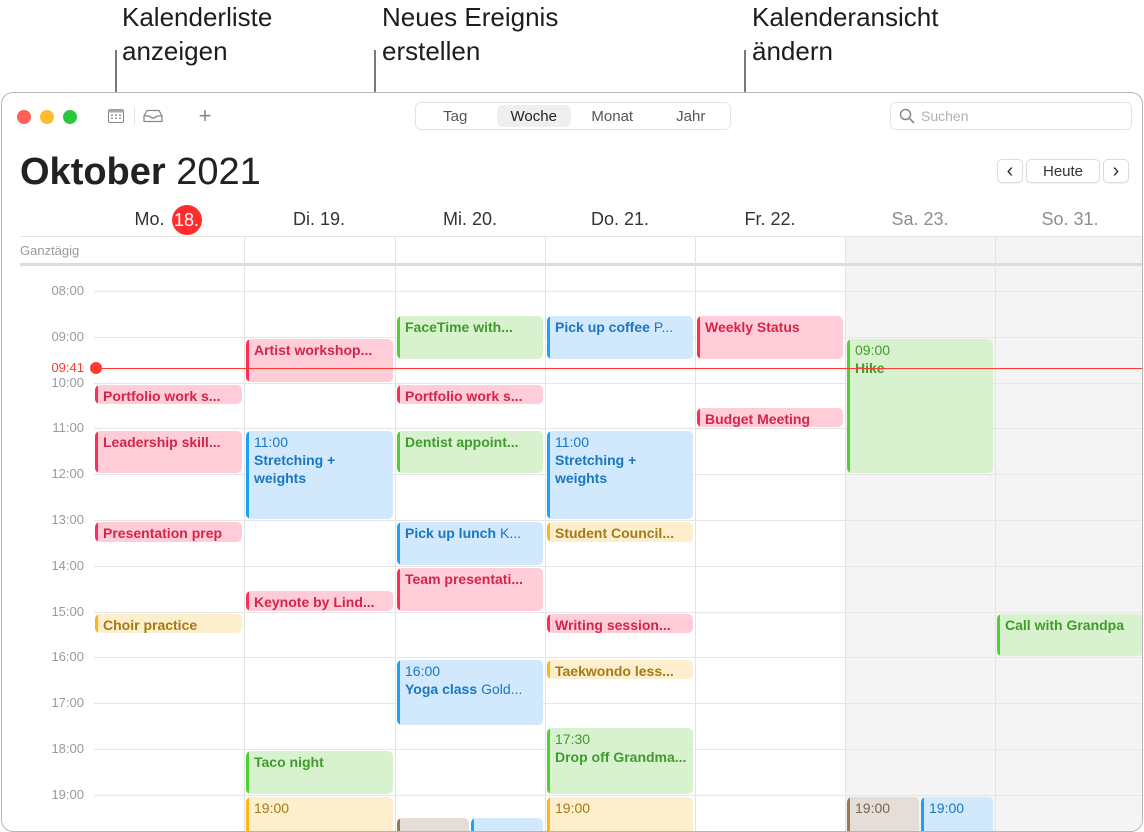 This screenshot has height=832, width=1144. Describe the element at coordinates (186, 220) in the screenshot. I see `today-badge: 18.` at that location.